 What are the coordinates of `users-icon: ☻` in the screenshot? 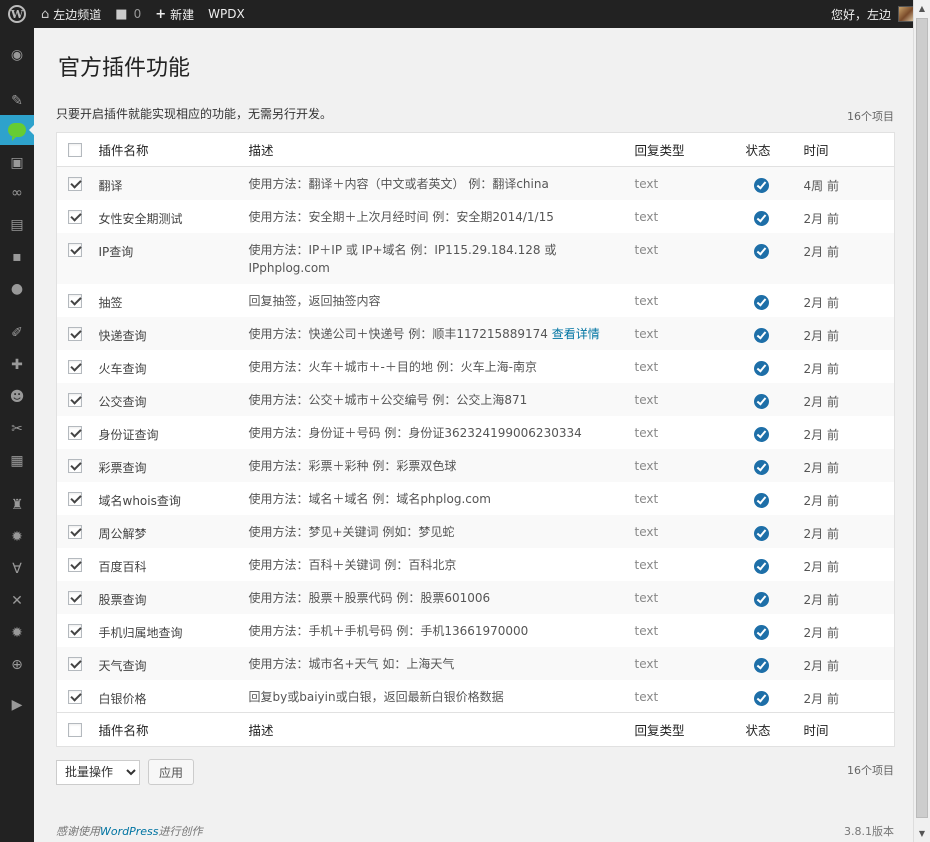 It's located at (17, 397).